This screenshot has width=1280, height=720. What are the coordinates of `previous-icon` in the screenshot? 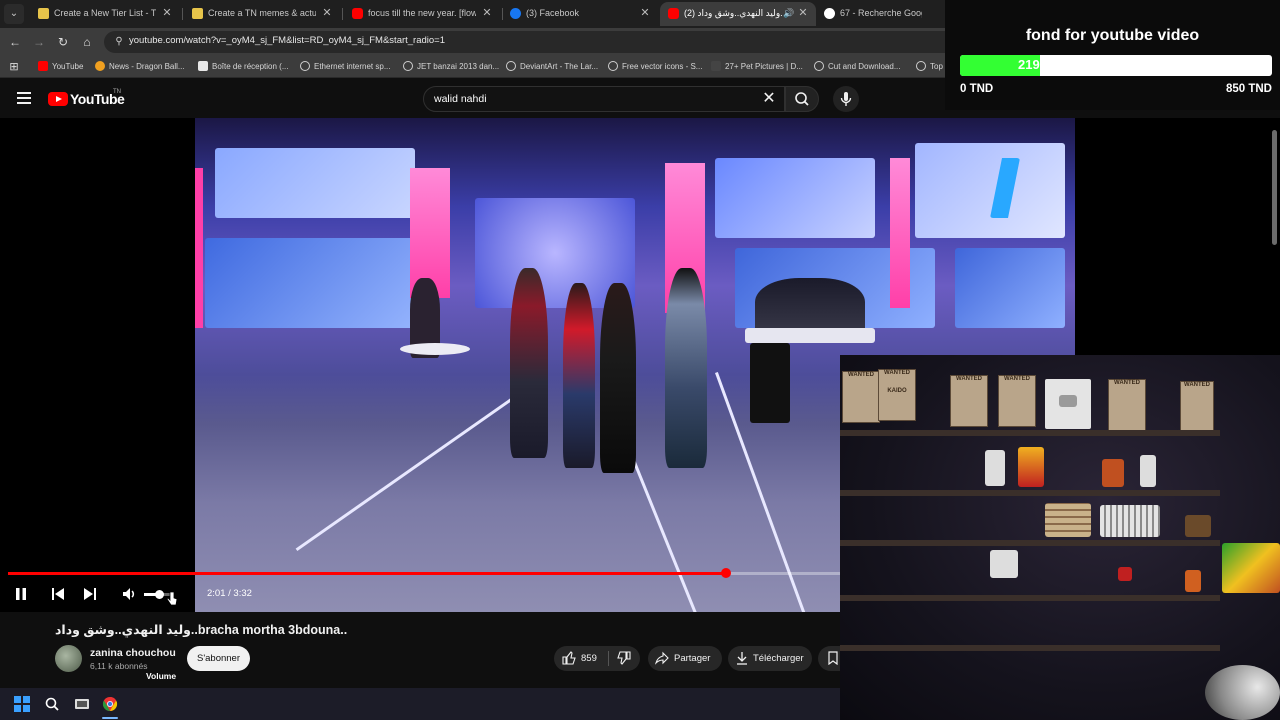 It's located at (58, 594).